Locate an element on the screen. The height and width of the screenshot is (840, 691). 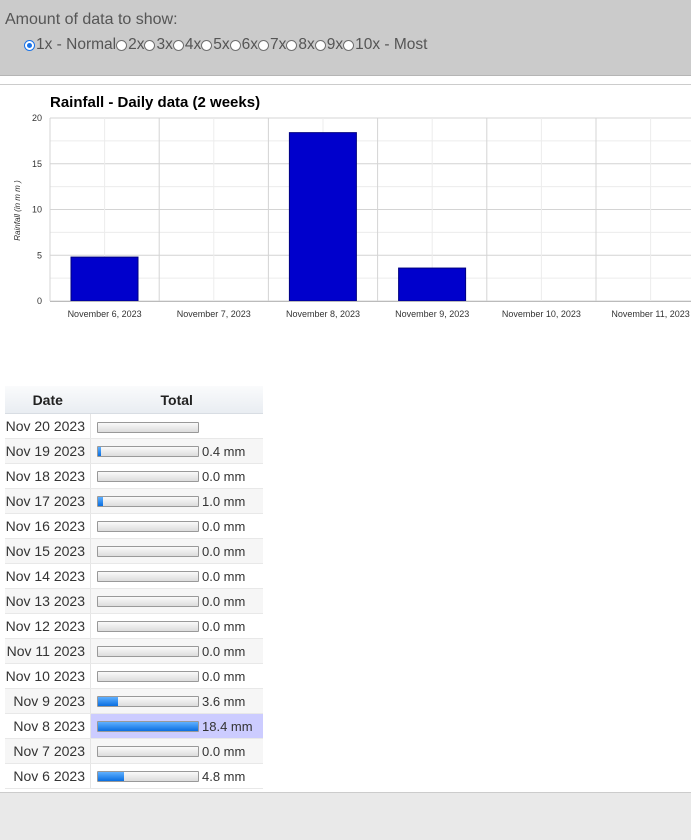
column-header-date: Date is located at coordinates (48, 400).